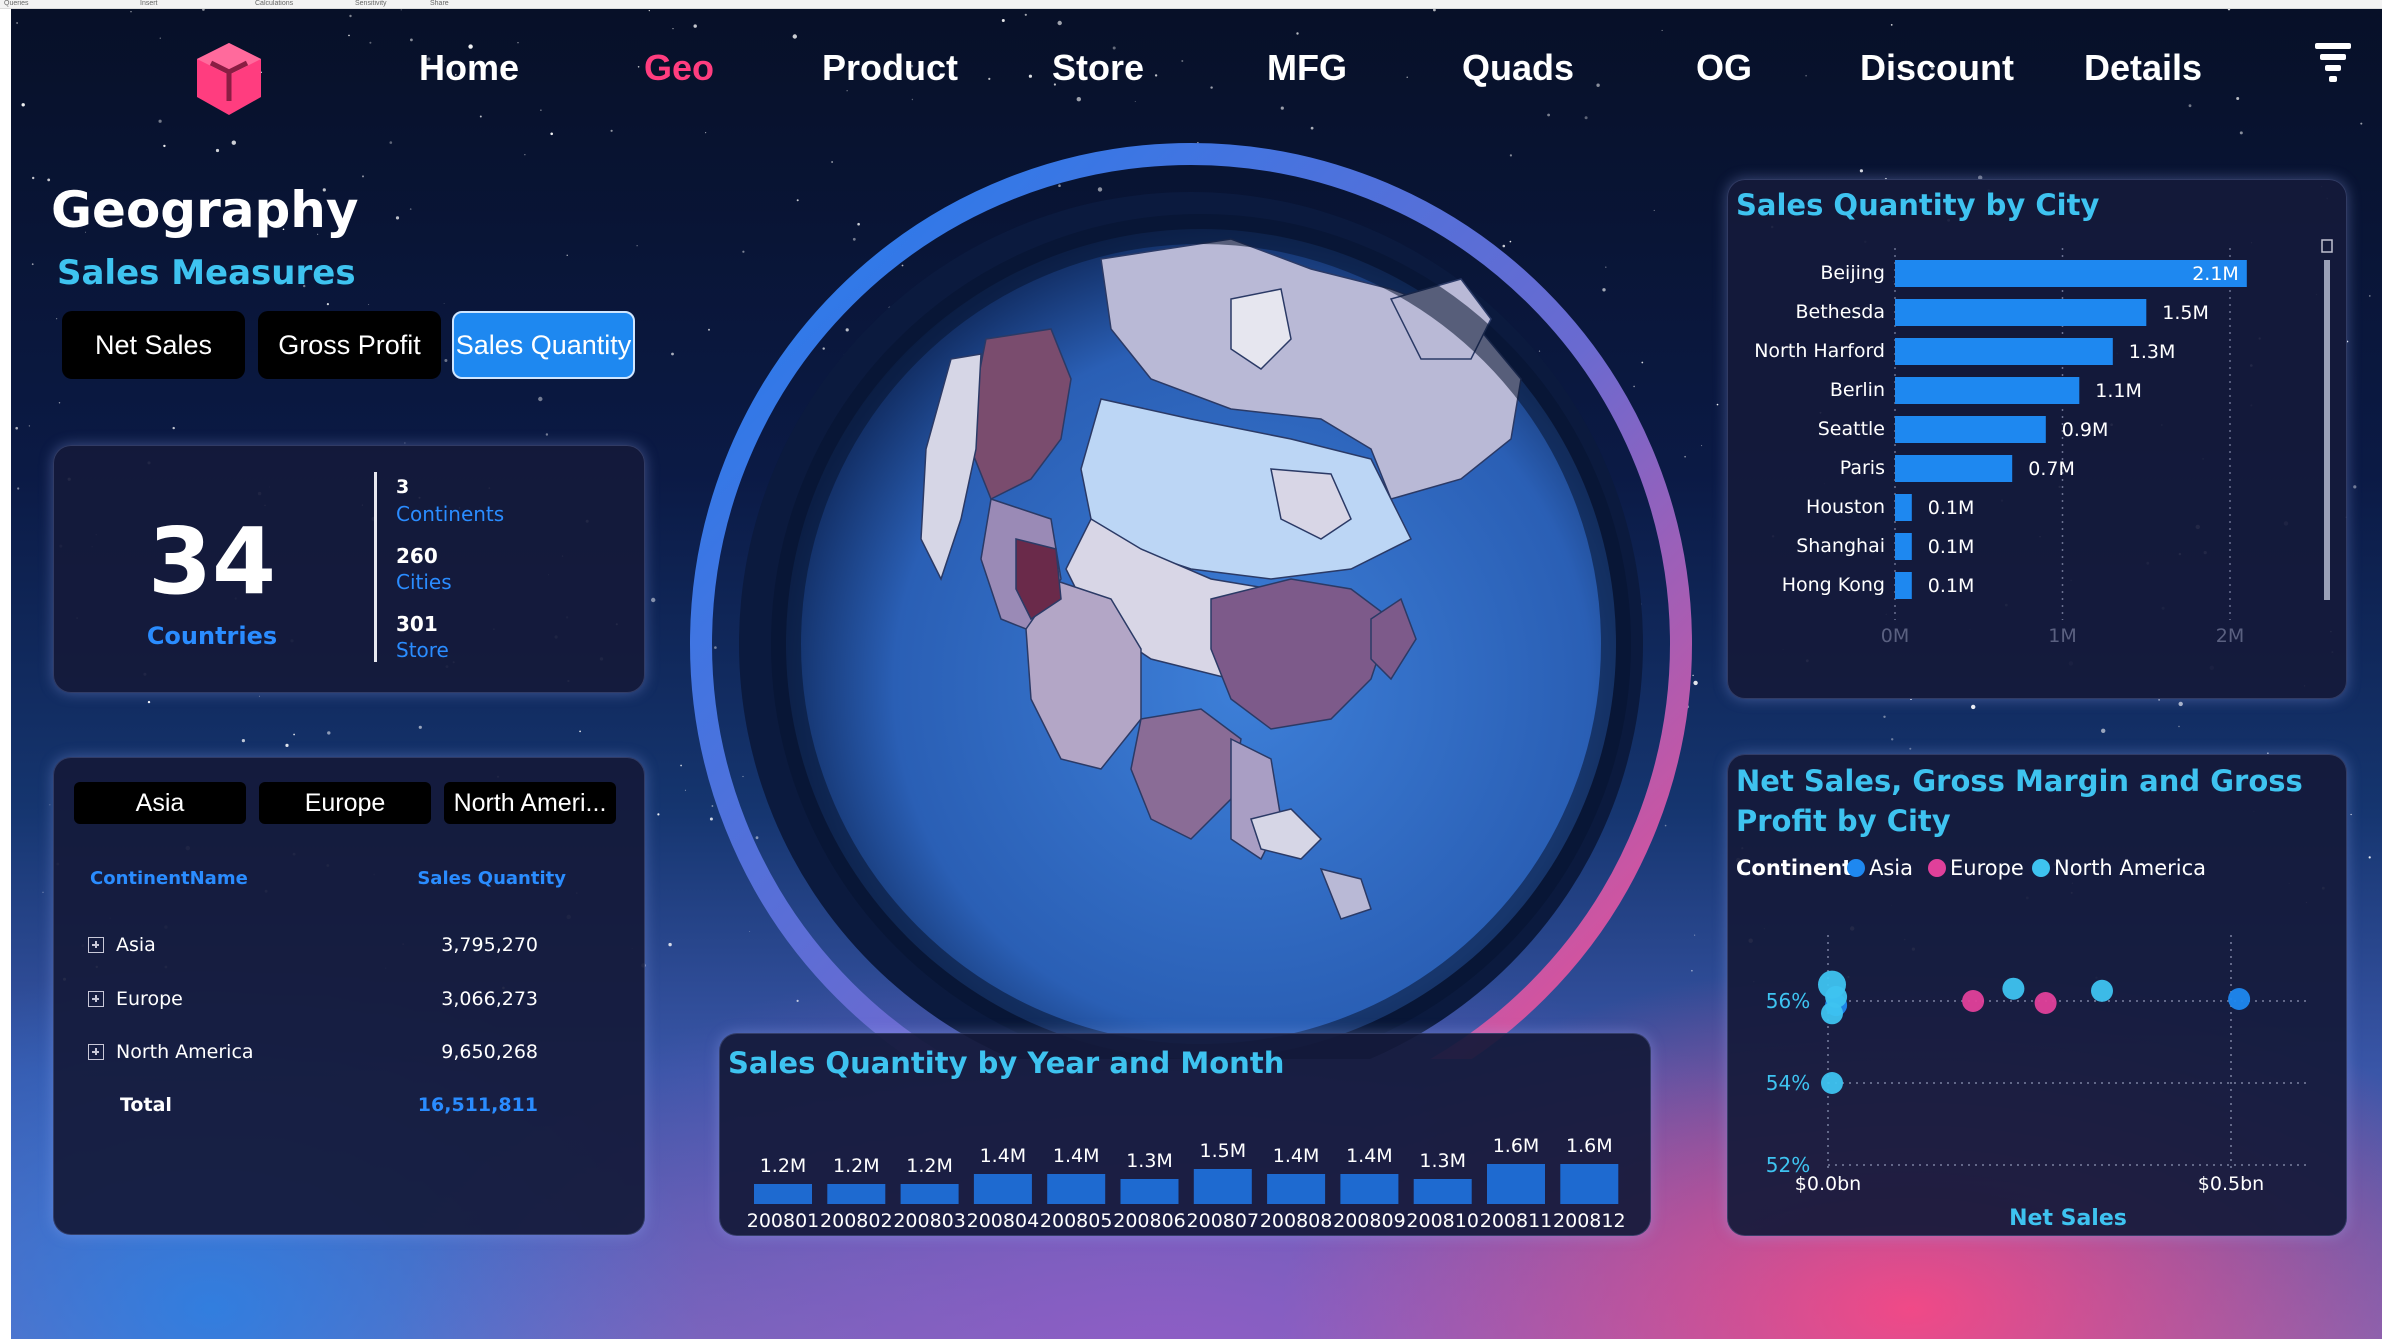 This screenshot has height=1340, width=2382. Describe the element at coordinates (1516, 1221) in the screenshot. I see `x-tick-label: 200811` at that location.